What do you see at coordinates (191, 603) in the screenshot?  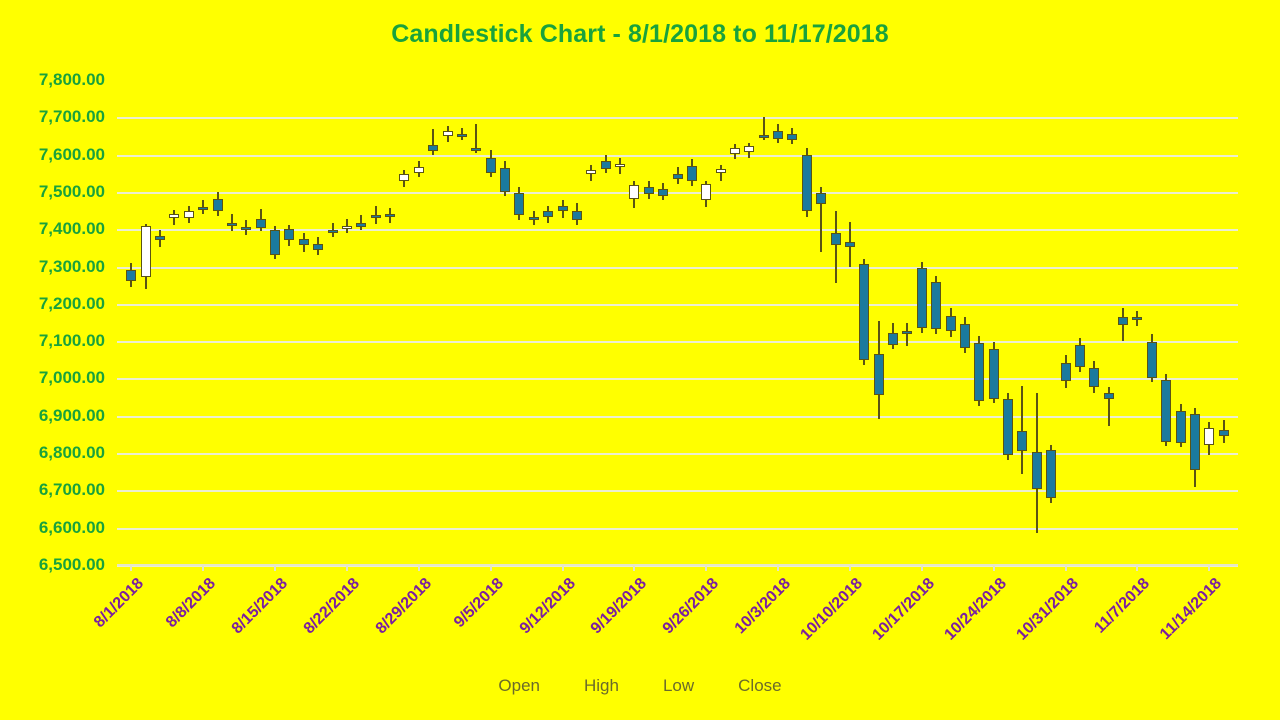 I see `x-axis-tick-label: 8/8/2018` at bounding box center [191, 603].